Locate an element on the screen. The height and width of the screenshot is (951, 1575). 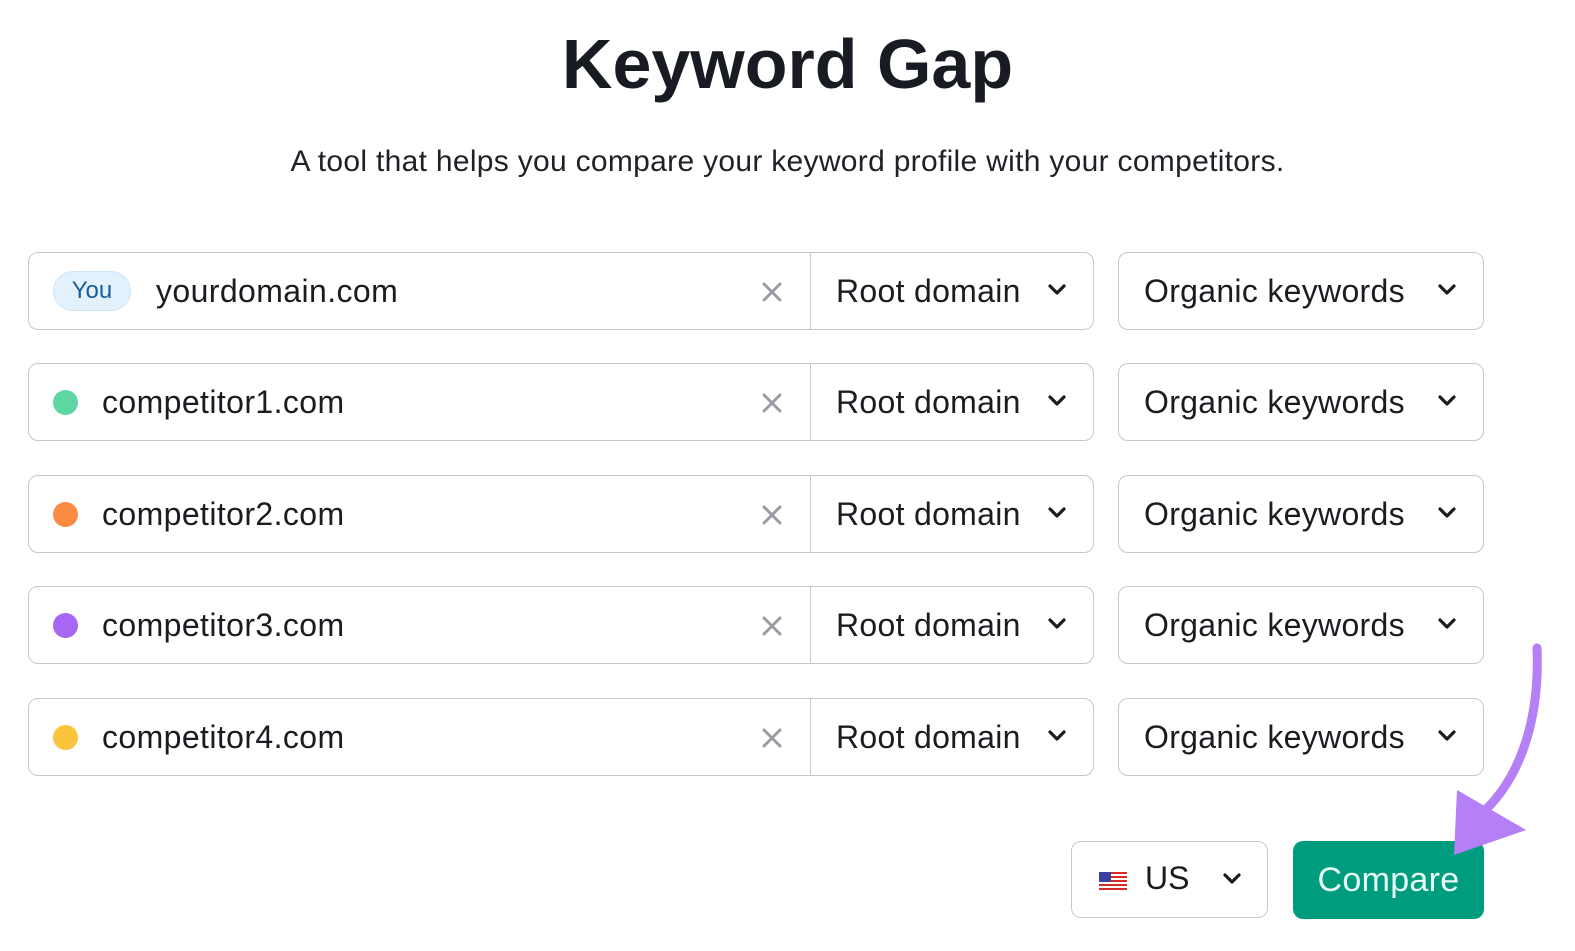
domain-input-group: competitor3.com Root domain is located at coordinates (561, 625).